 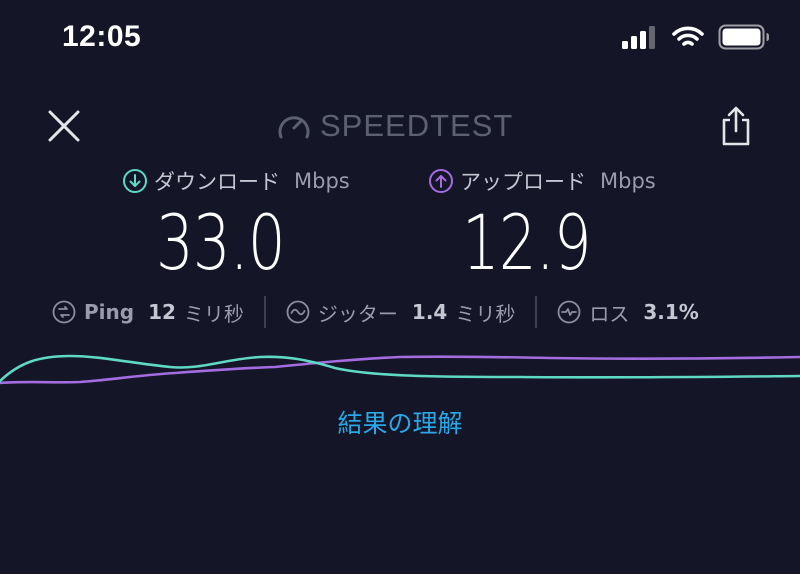 What do you see at coordinates (357, 313) in the screenshot?
I see `jitter-label: ジッター` at bounding box center [357, 313].